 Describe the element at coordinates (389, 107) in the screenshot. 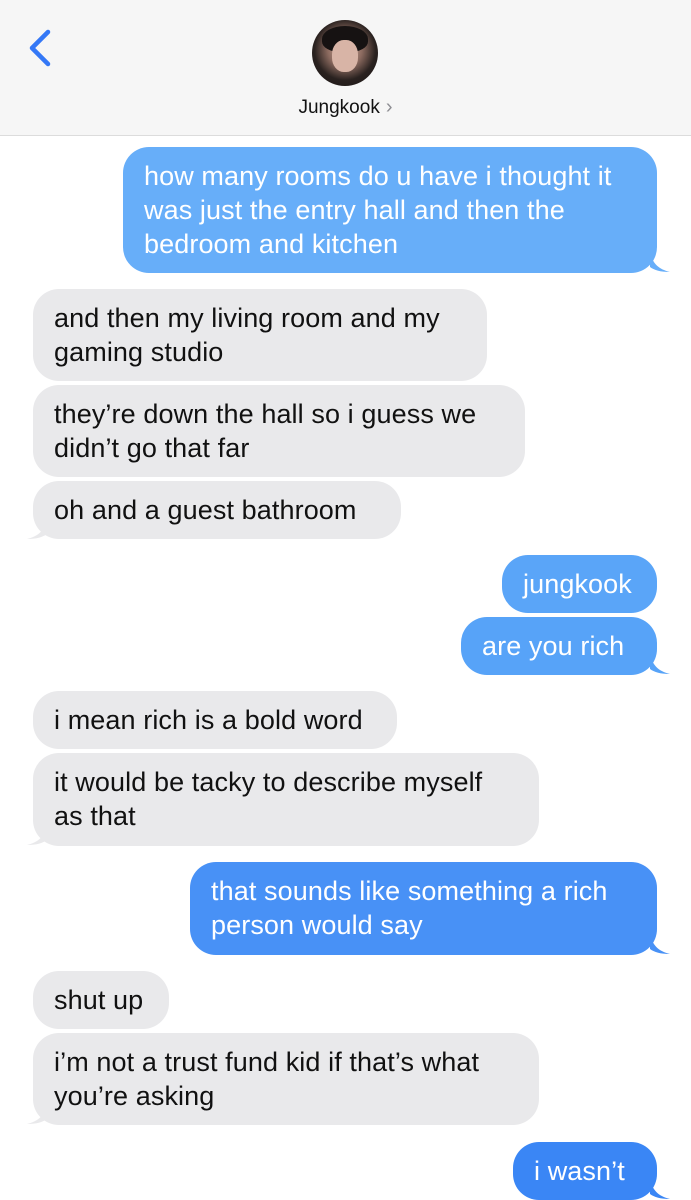

I see `chevron-right-icon: ›` at that location.